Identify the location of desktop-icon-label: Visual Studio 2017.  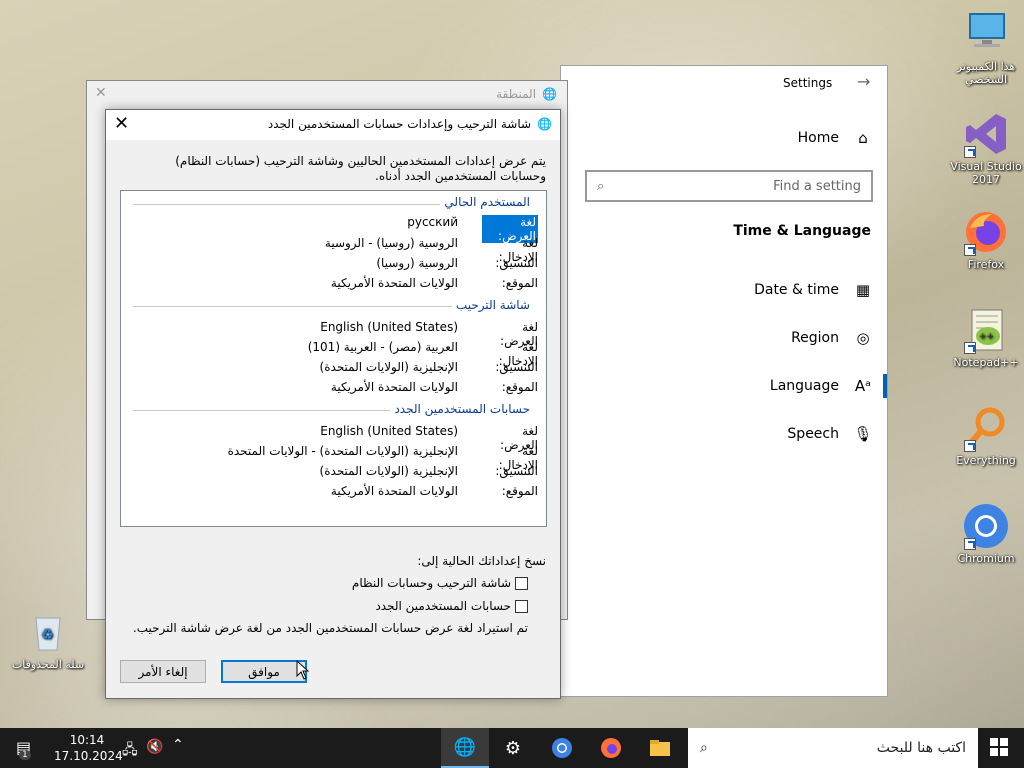
(986, 173).